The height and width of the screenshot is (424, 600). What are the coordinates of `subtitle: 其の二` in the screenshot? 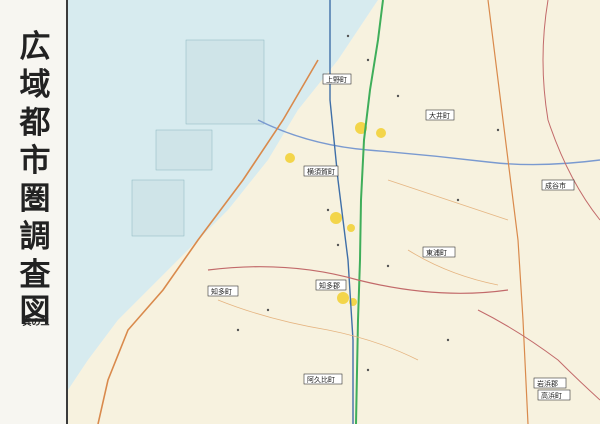 It's located at (36, 323).